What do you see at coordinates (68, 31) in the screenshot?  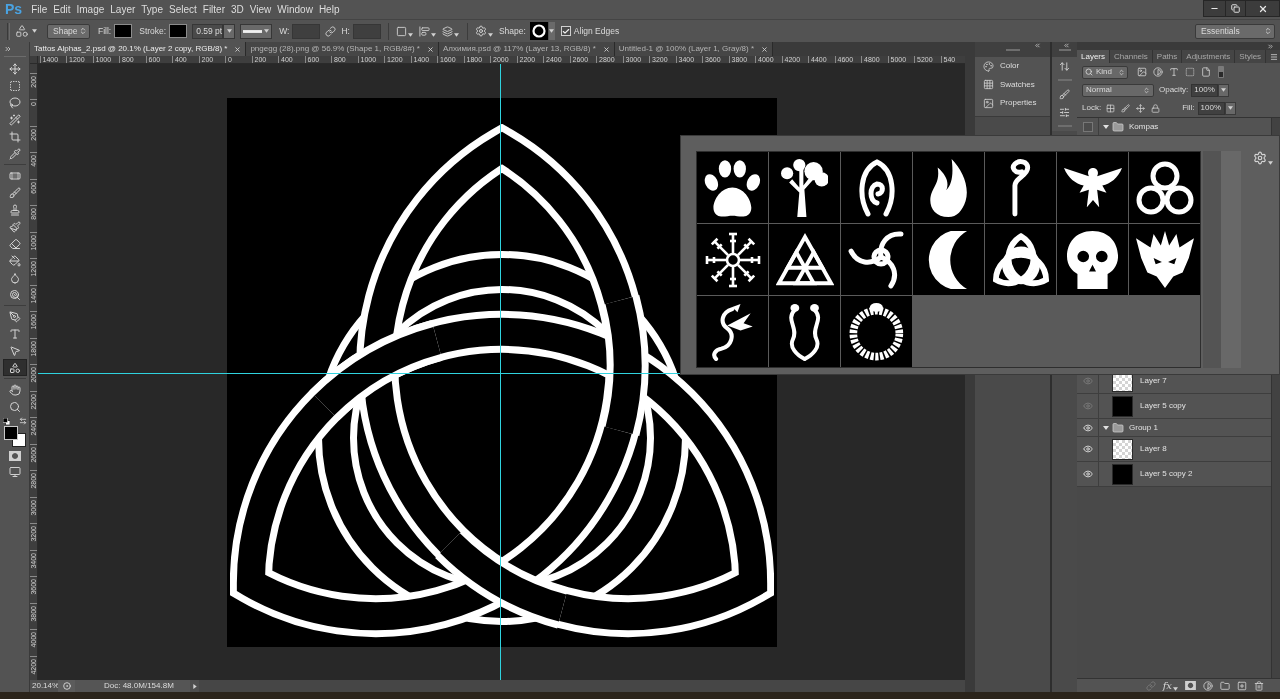 I see `mode-dropdown: Shape` at bounding box center [68, 31].